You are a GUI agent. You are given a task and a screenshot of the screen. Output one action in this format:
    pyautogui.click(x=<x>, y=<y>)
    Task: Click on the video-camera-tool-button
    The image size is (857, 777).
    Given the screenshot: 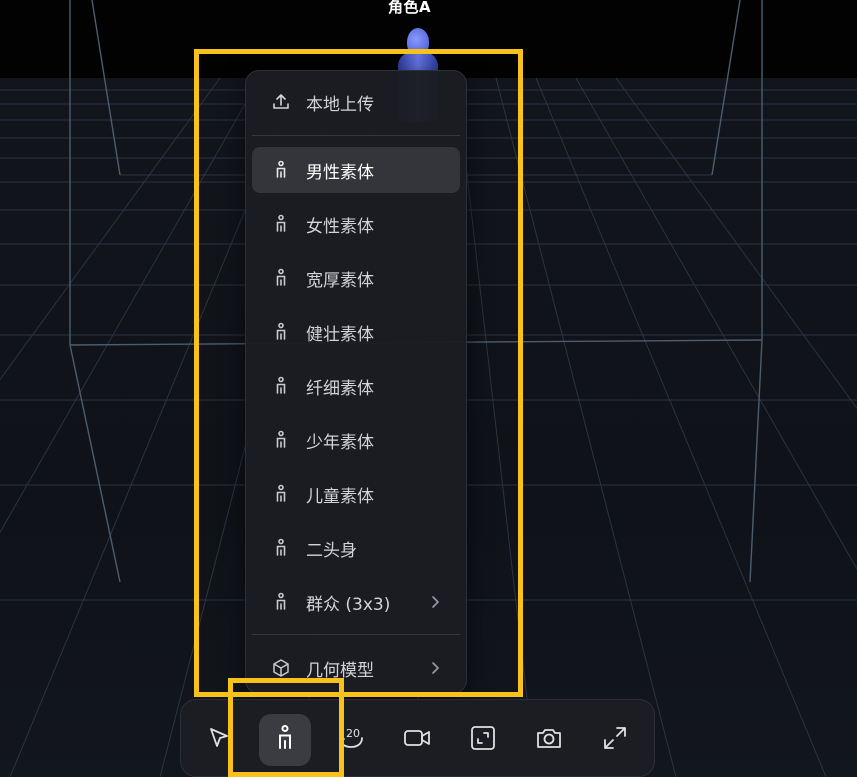 What is the action you would take?
    pyautogui.click(x=417, y=740)
    